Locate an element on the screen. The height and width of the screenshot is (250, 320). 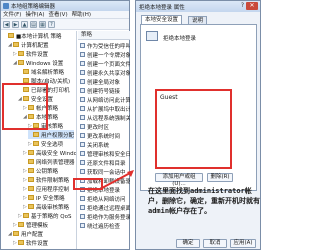
menu-file: 文件(F) is located at coordinates (12, 14).